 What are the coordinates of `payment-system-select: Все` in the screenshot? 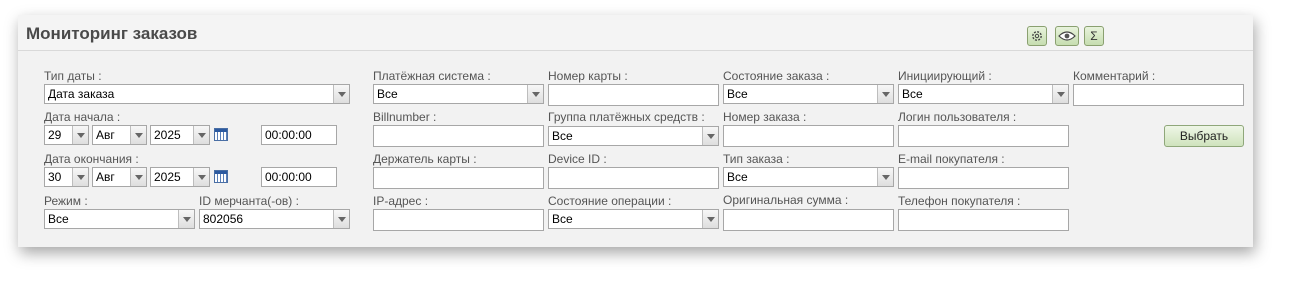 It's located at (458, 94).